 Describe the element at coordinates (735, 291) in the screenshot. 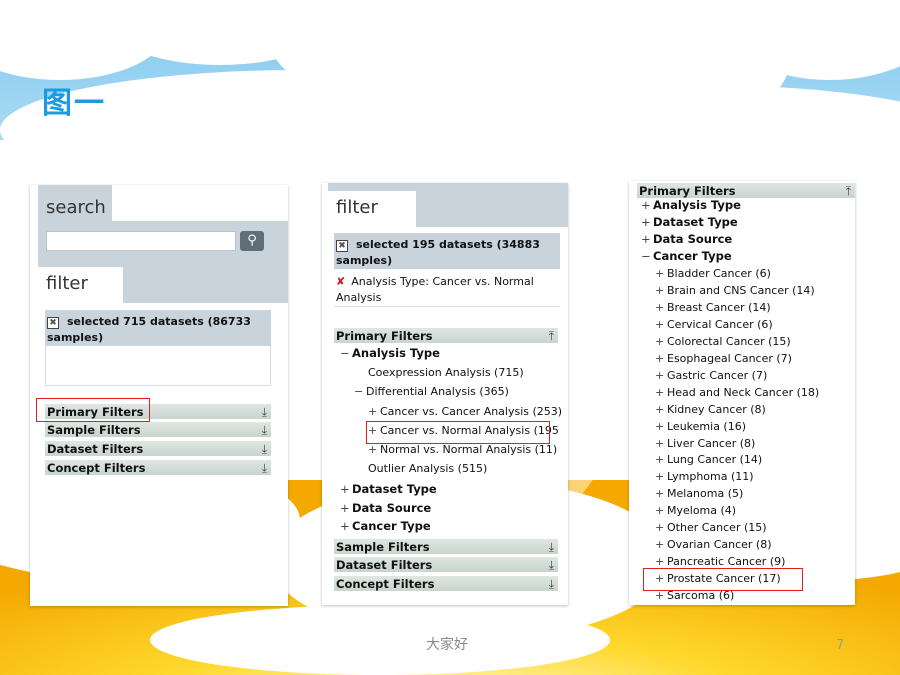

I see `cancer-type-item: + Brain and CNS Cancer (14)` at that location.